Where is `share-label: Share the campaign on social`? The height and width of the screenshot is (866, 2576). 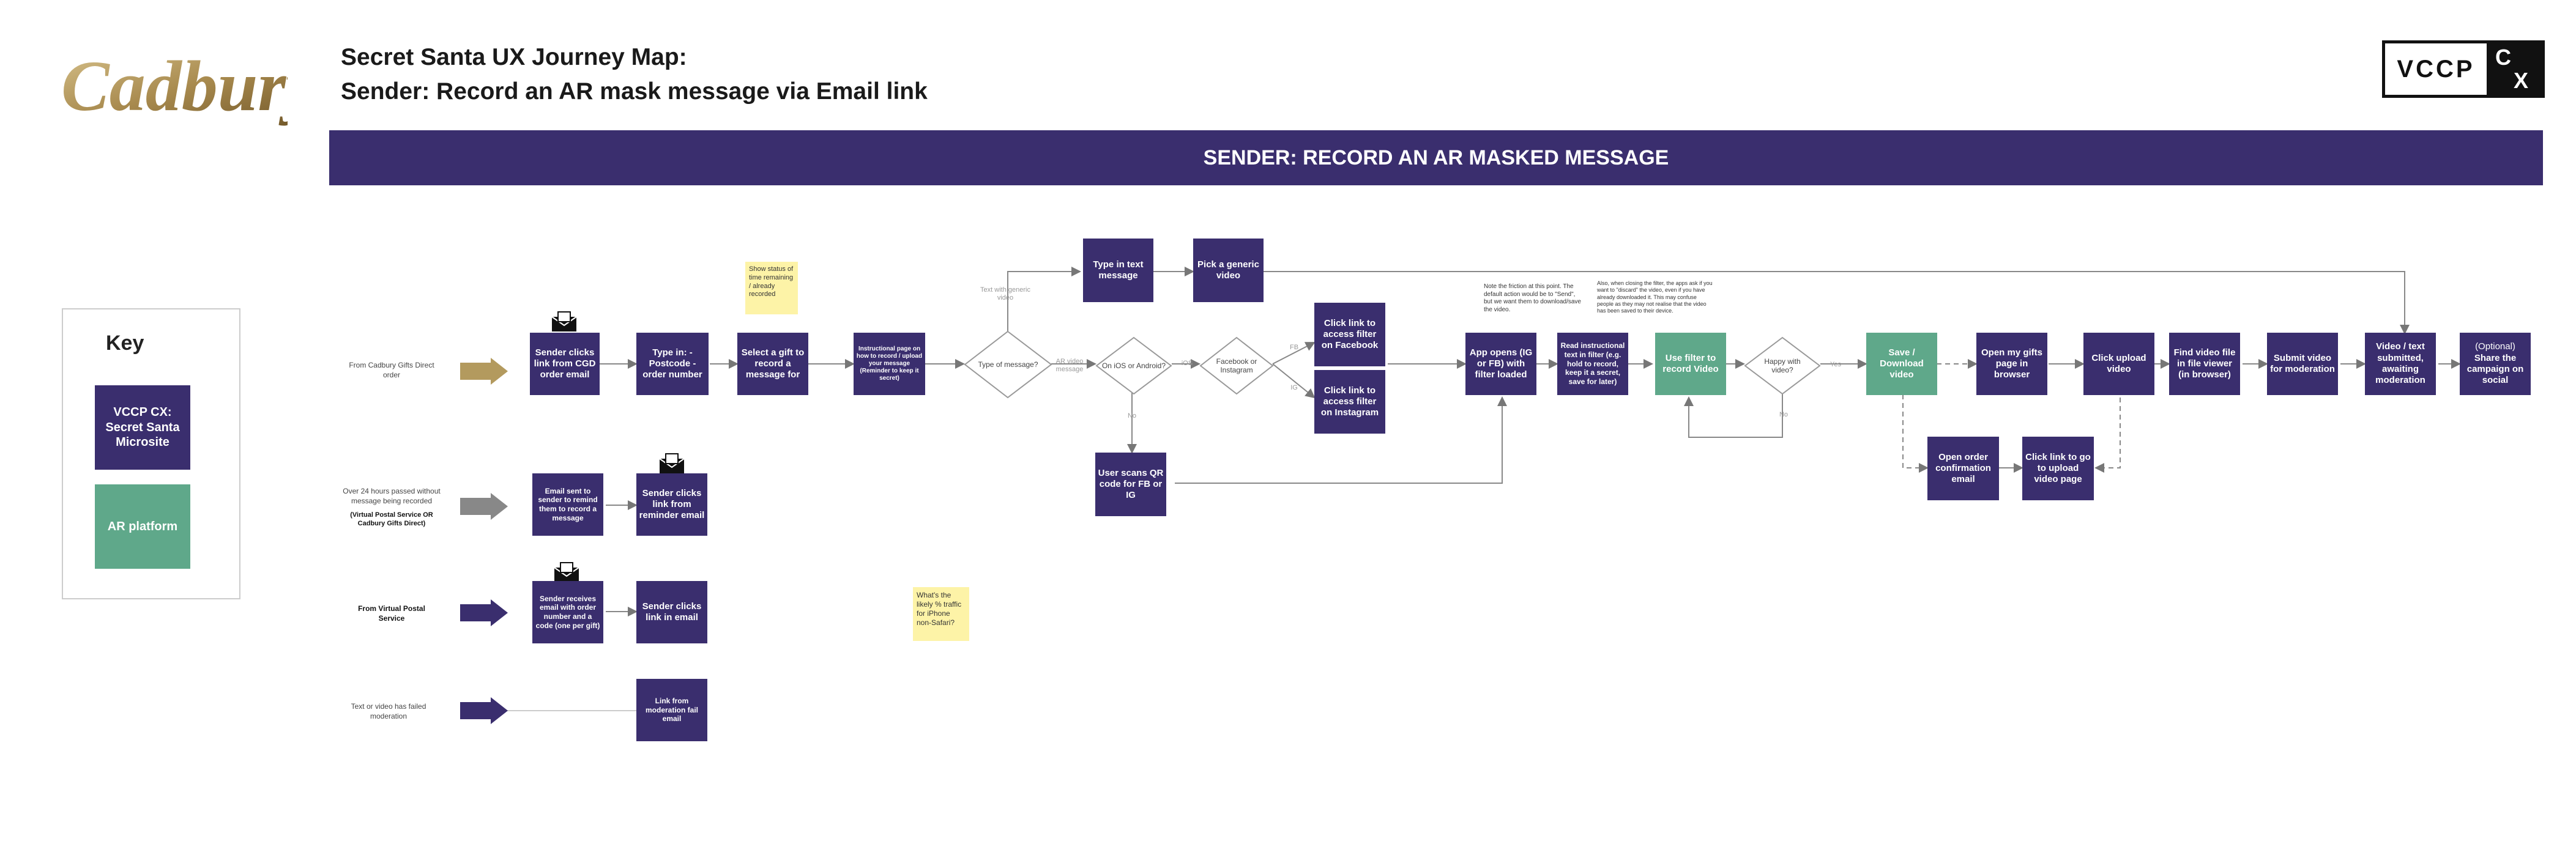
share-label: Share the campaign on social is located at coordinates (2495, 369).